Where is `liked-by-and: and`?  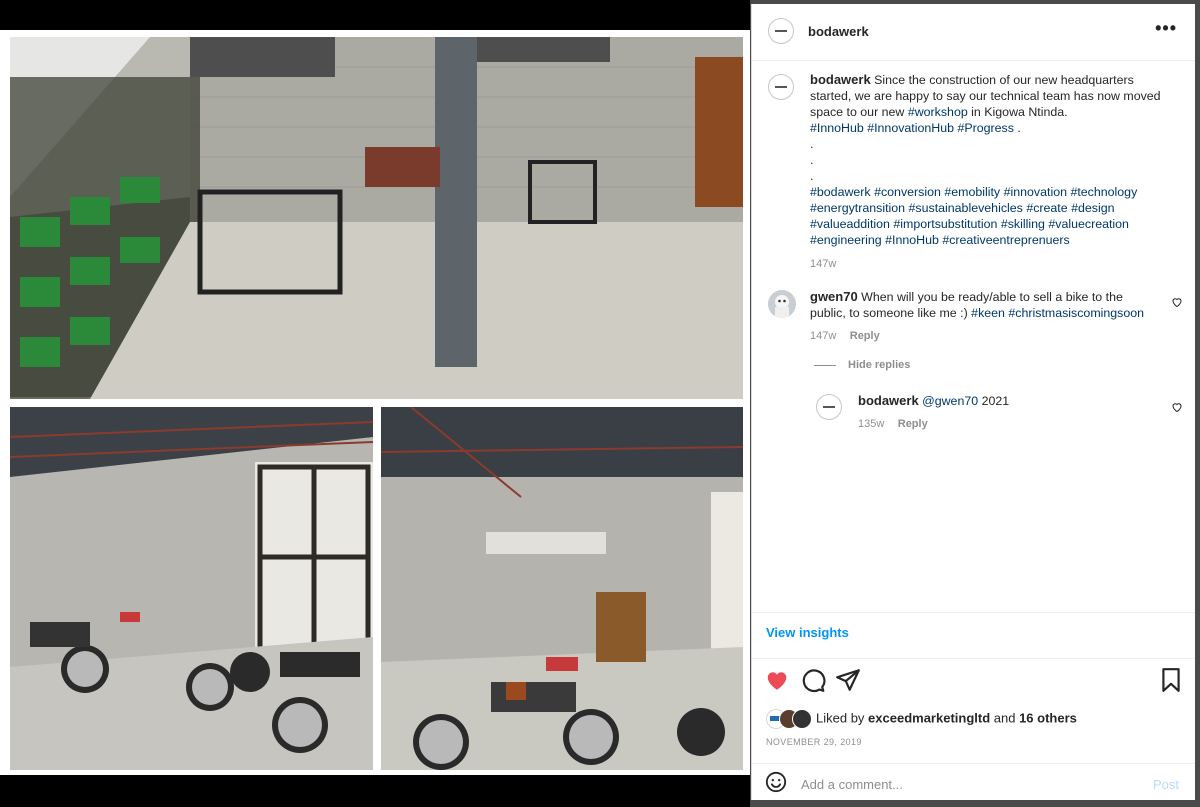 liked-by-and: and is located at coordinates (1005, 718).